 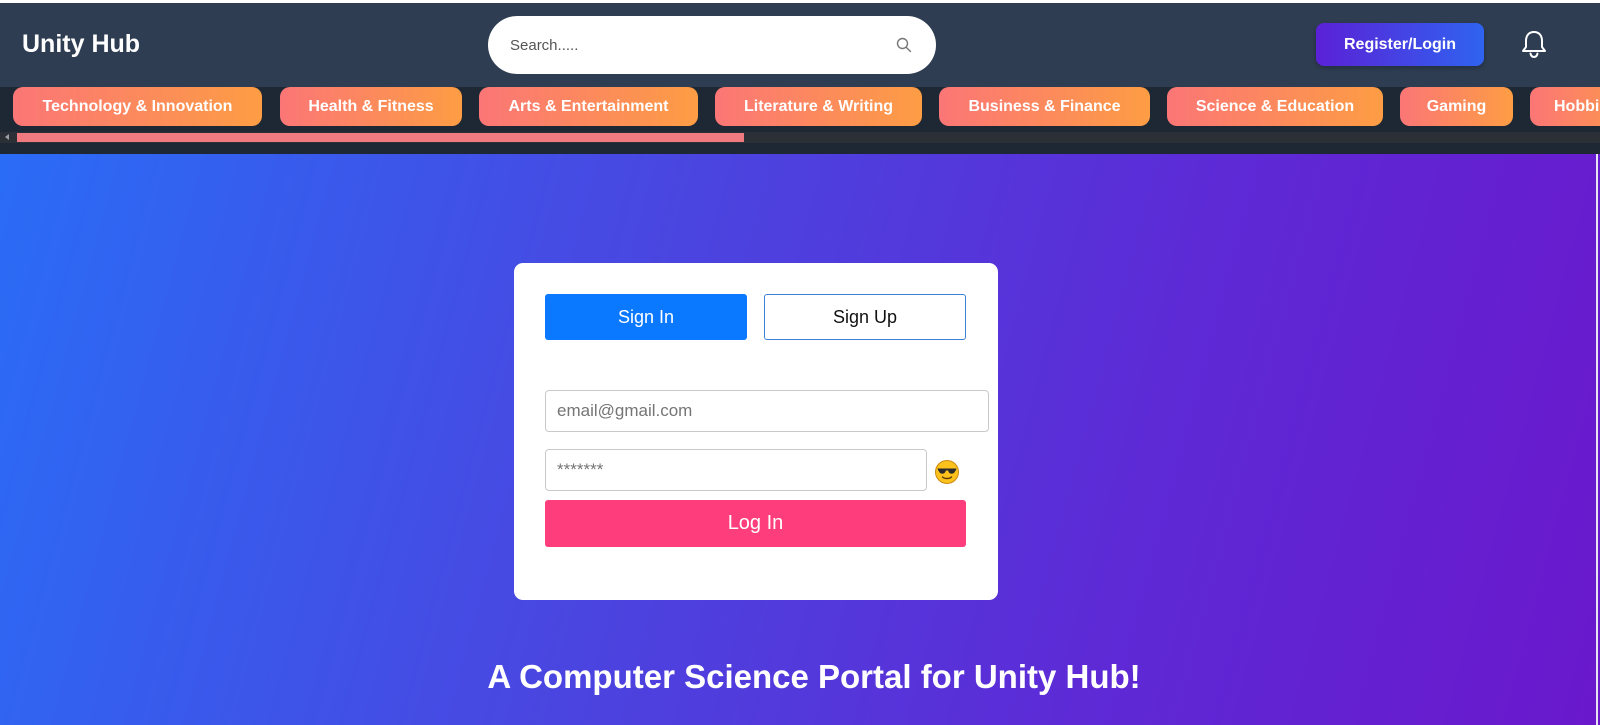 I want to click on category-business-finance: Business & Finance, so click(x=1044, y=106).